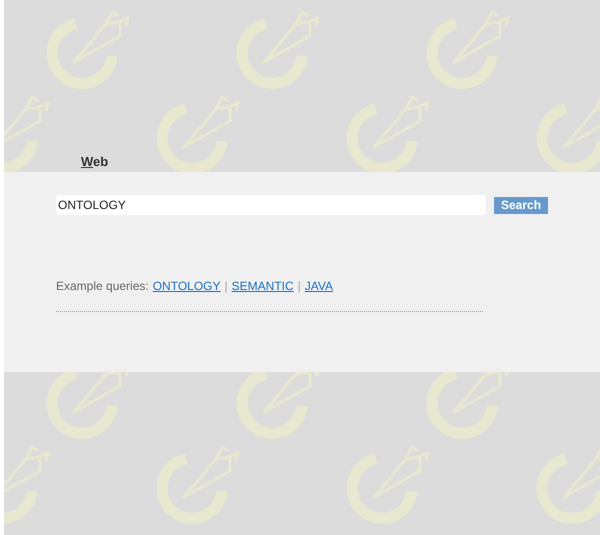  Describe the element at coordinates (263, 286) in the screenshot. I see `example-query-link: SEMANTIC` at that location.